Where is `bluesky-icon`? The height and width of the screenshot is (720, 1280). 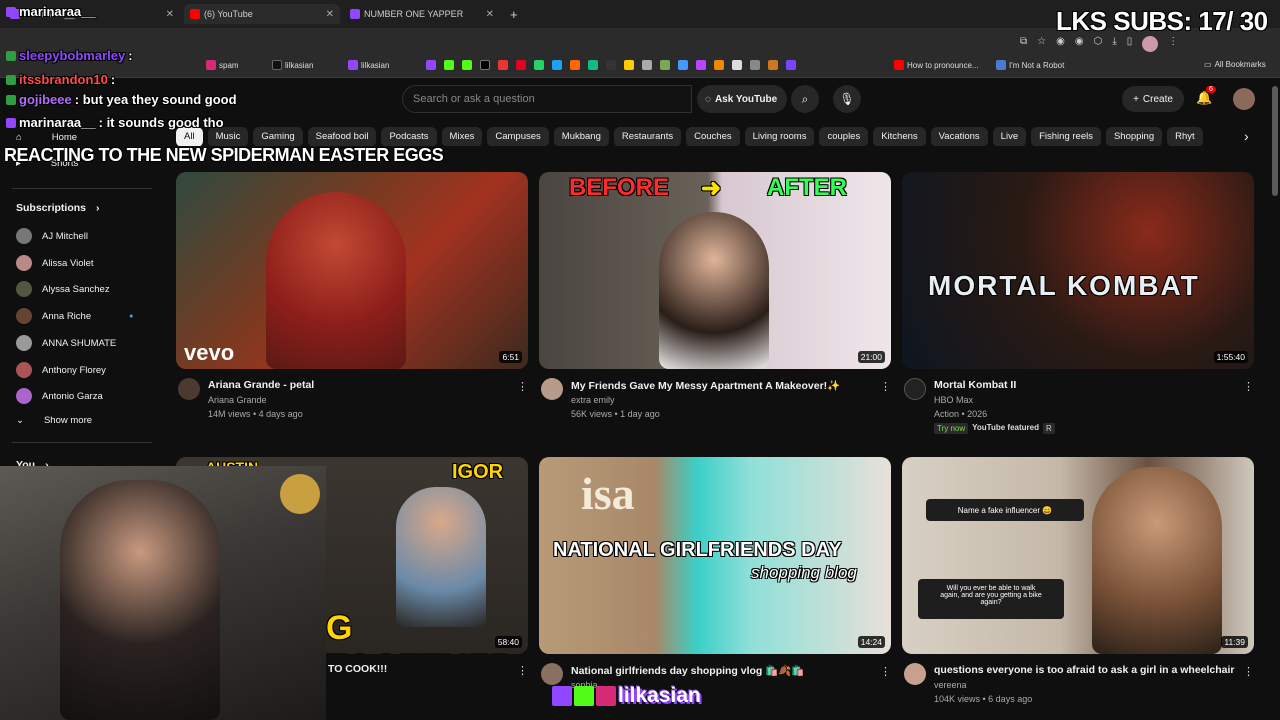
bluesky-icon is located at coordinates (557, 65).